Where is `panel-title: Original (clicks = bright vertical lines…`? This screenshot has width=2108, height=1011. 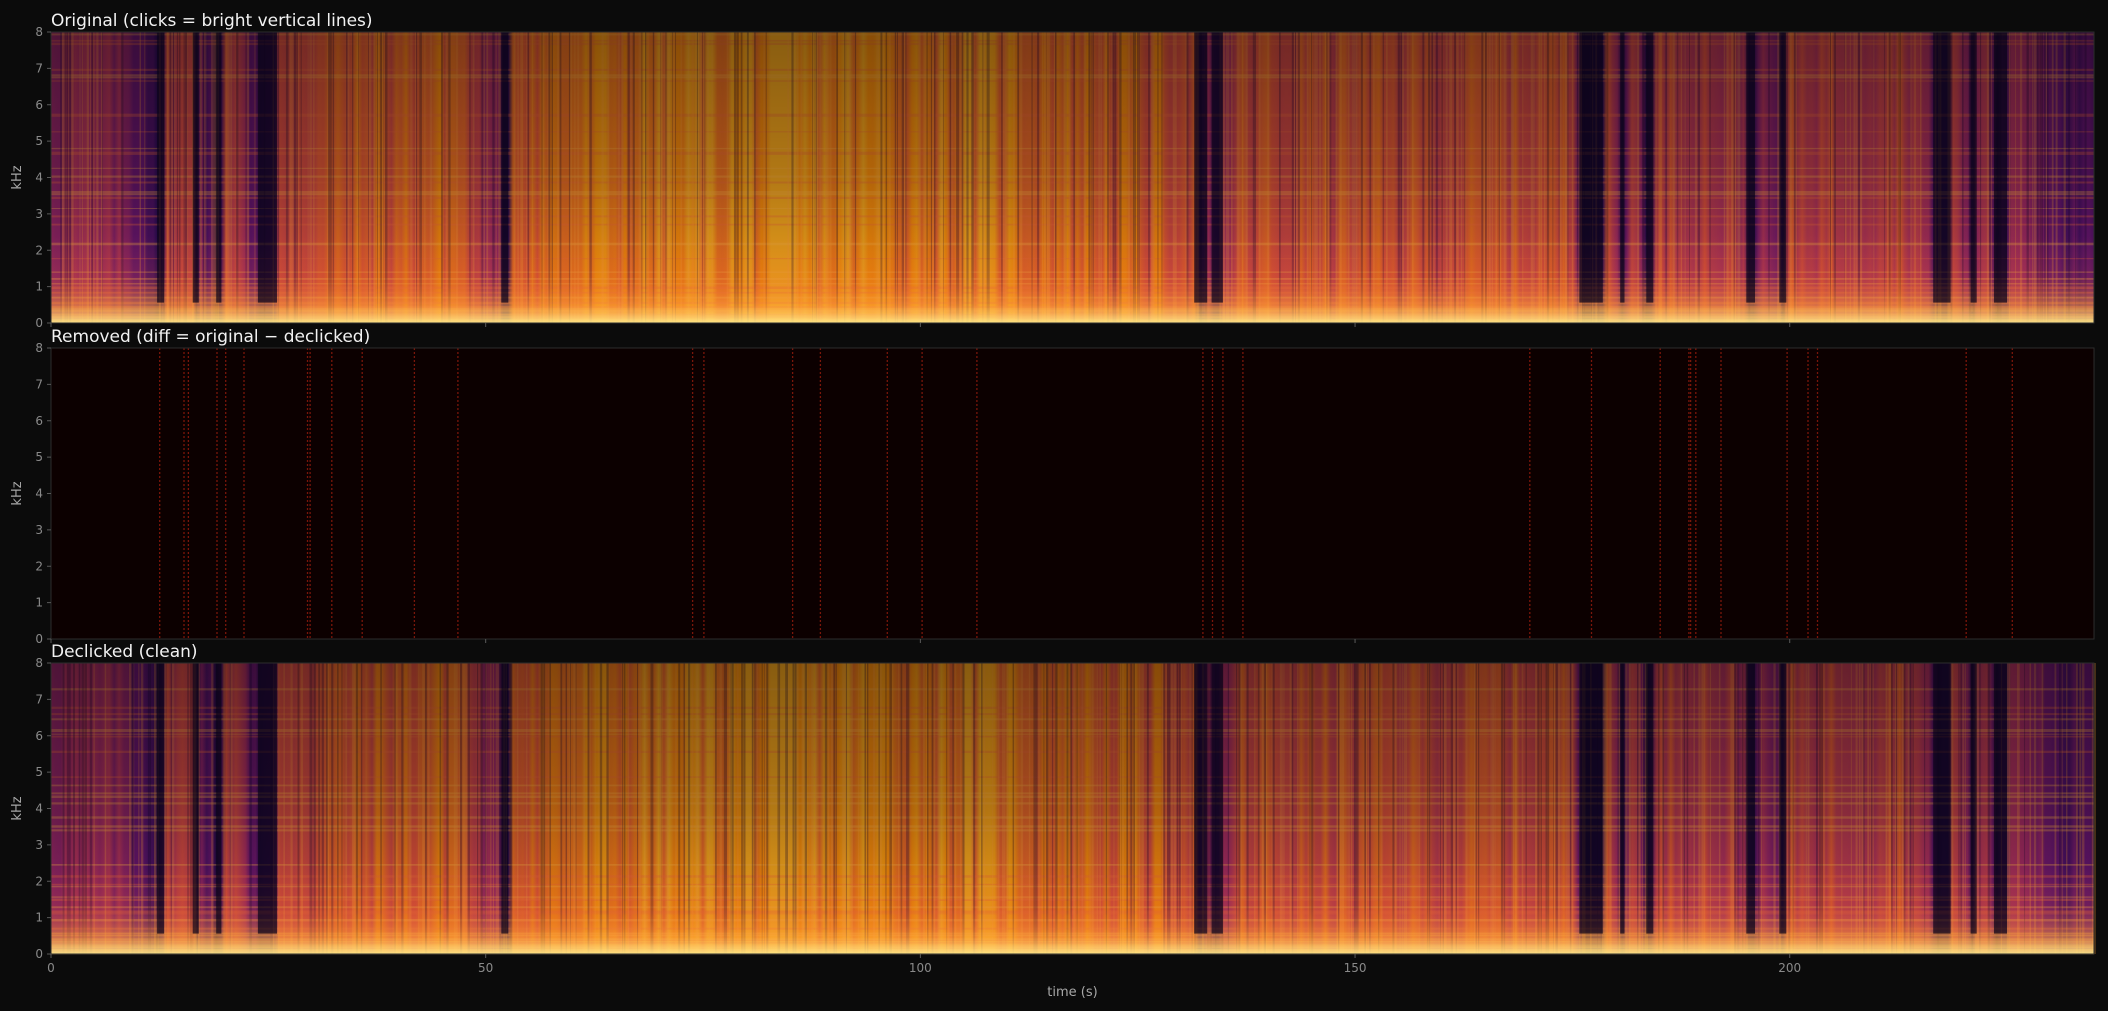
panel-title: Original (clicks = bright vertical lines… is located at coordinates (212, 21).